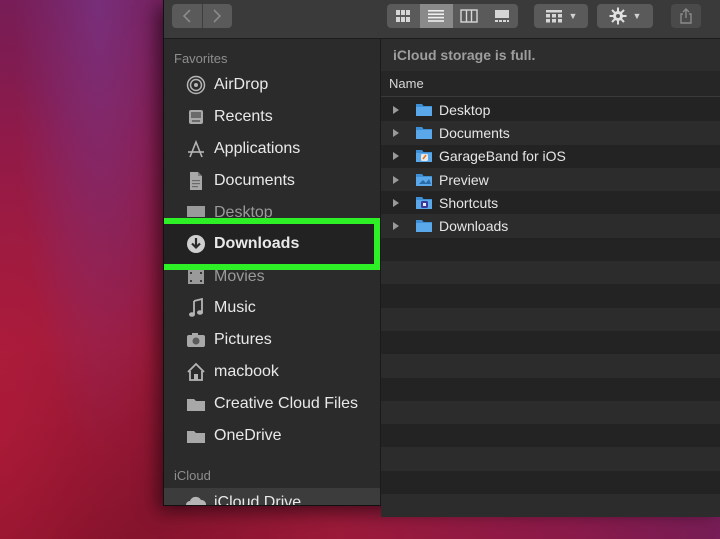 The height and width of the screenshot is (539, 720). What do you see at coordinates (272, 308) in the screenshot?
I see `sidebar-item-music: Music` at bounding box center [272, 308].